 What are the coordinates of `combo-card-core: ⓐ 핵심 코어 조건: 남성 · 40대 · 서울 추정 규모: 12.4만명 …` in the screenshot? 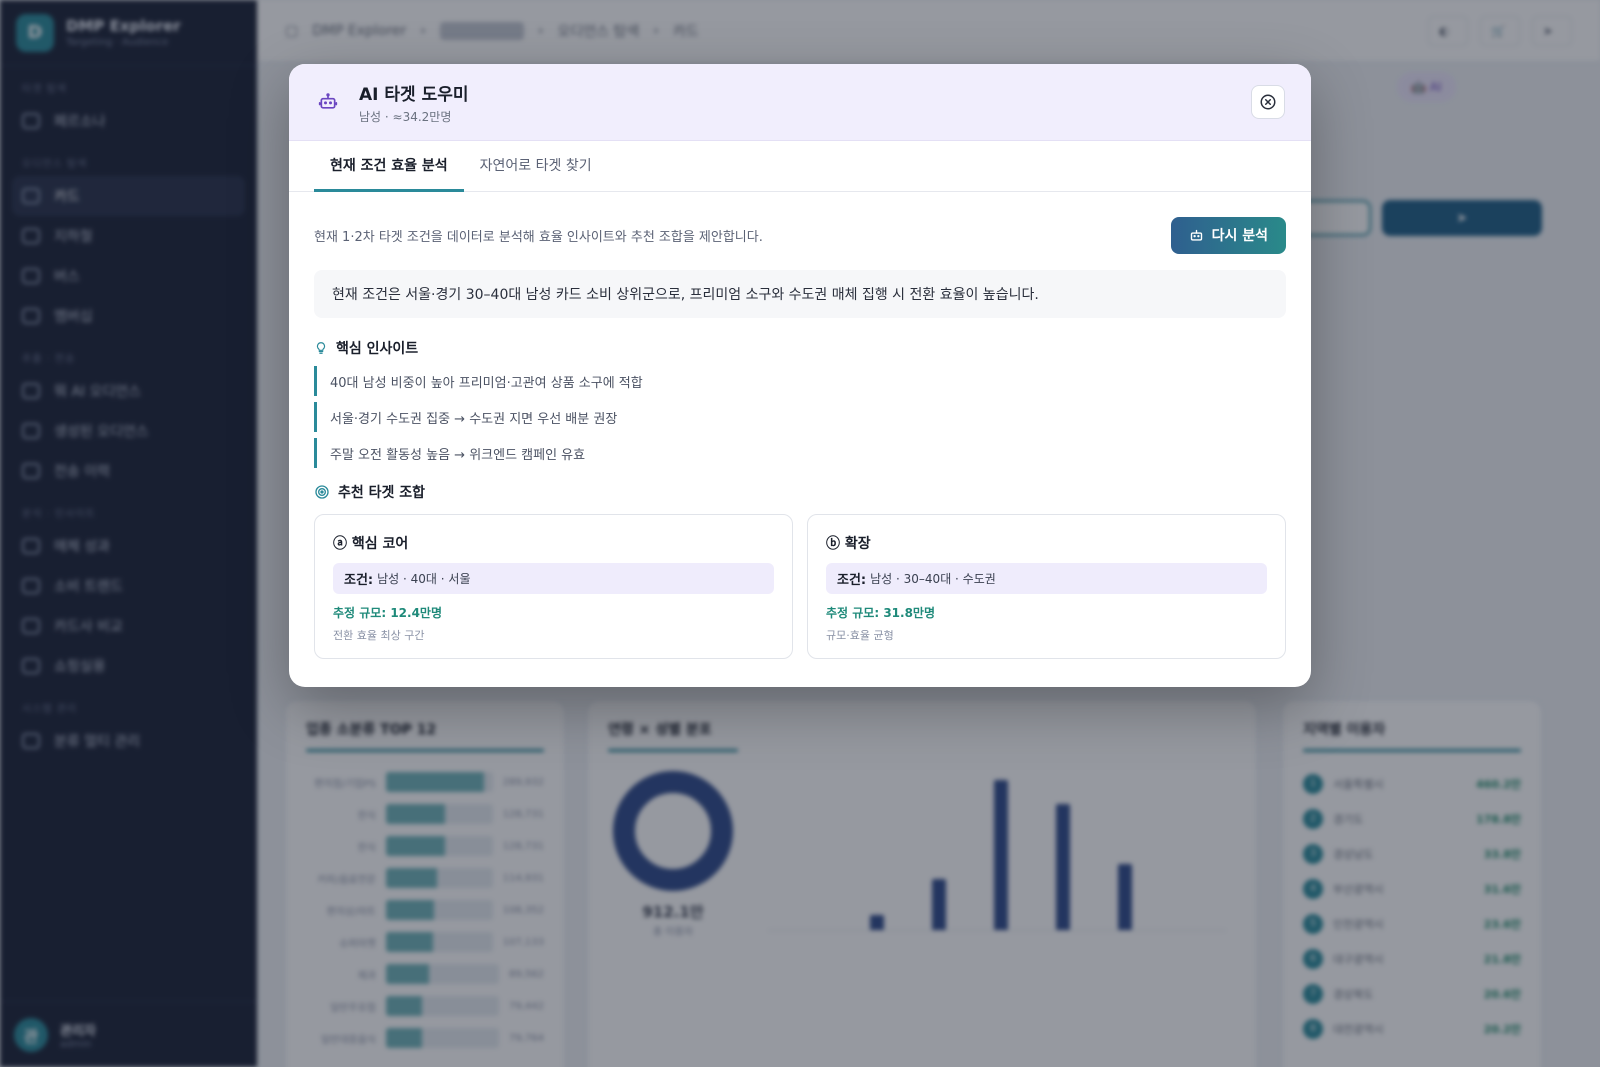 It's located at (553, 586).